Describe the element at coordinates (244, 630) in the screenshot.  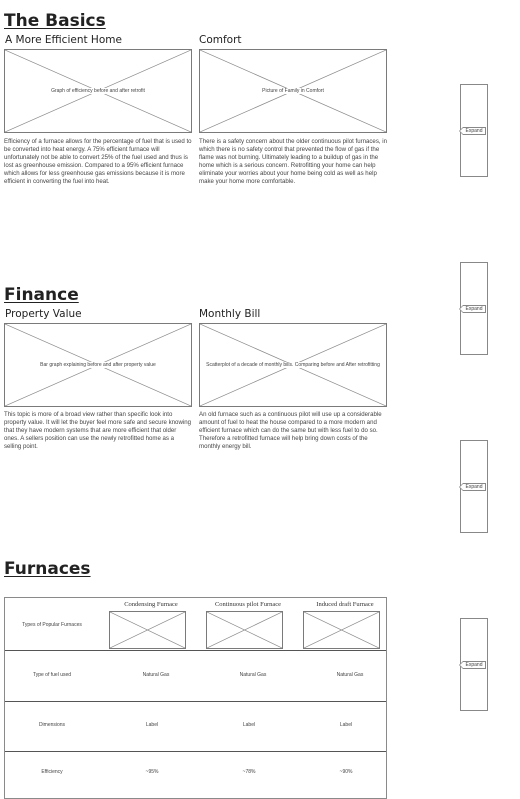
I see `image-placeholder-continuous-pilot-furnace` at that location.